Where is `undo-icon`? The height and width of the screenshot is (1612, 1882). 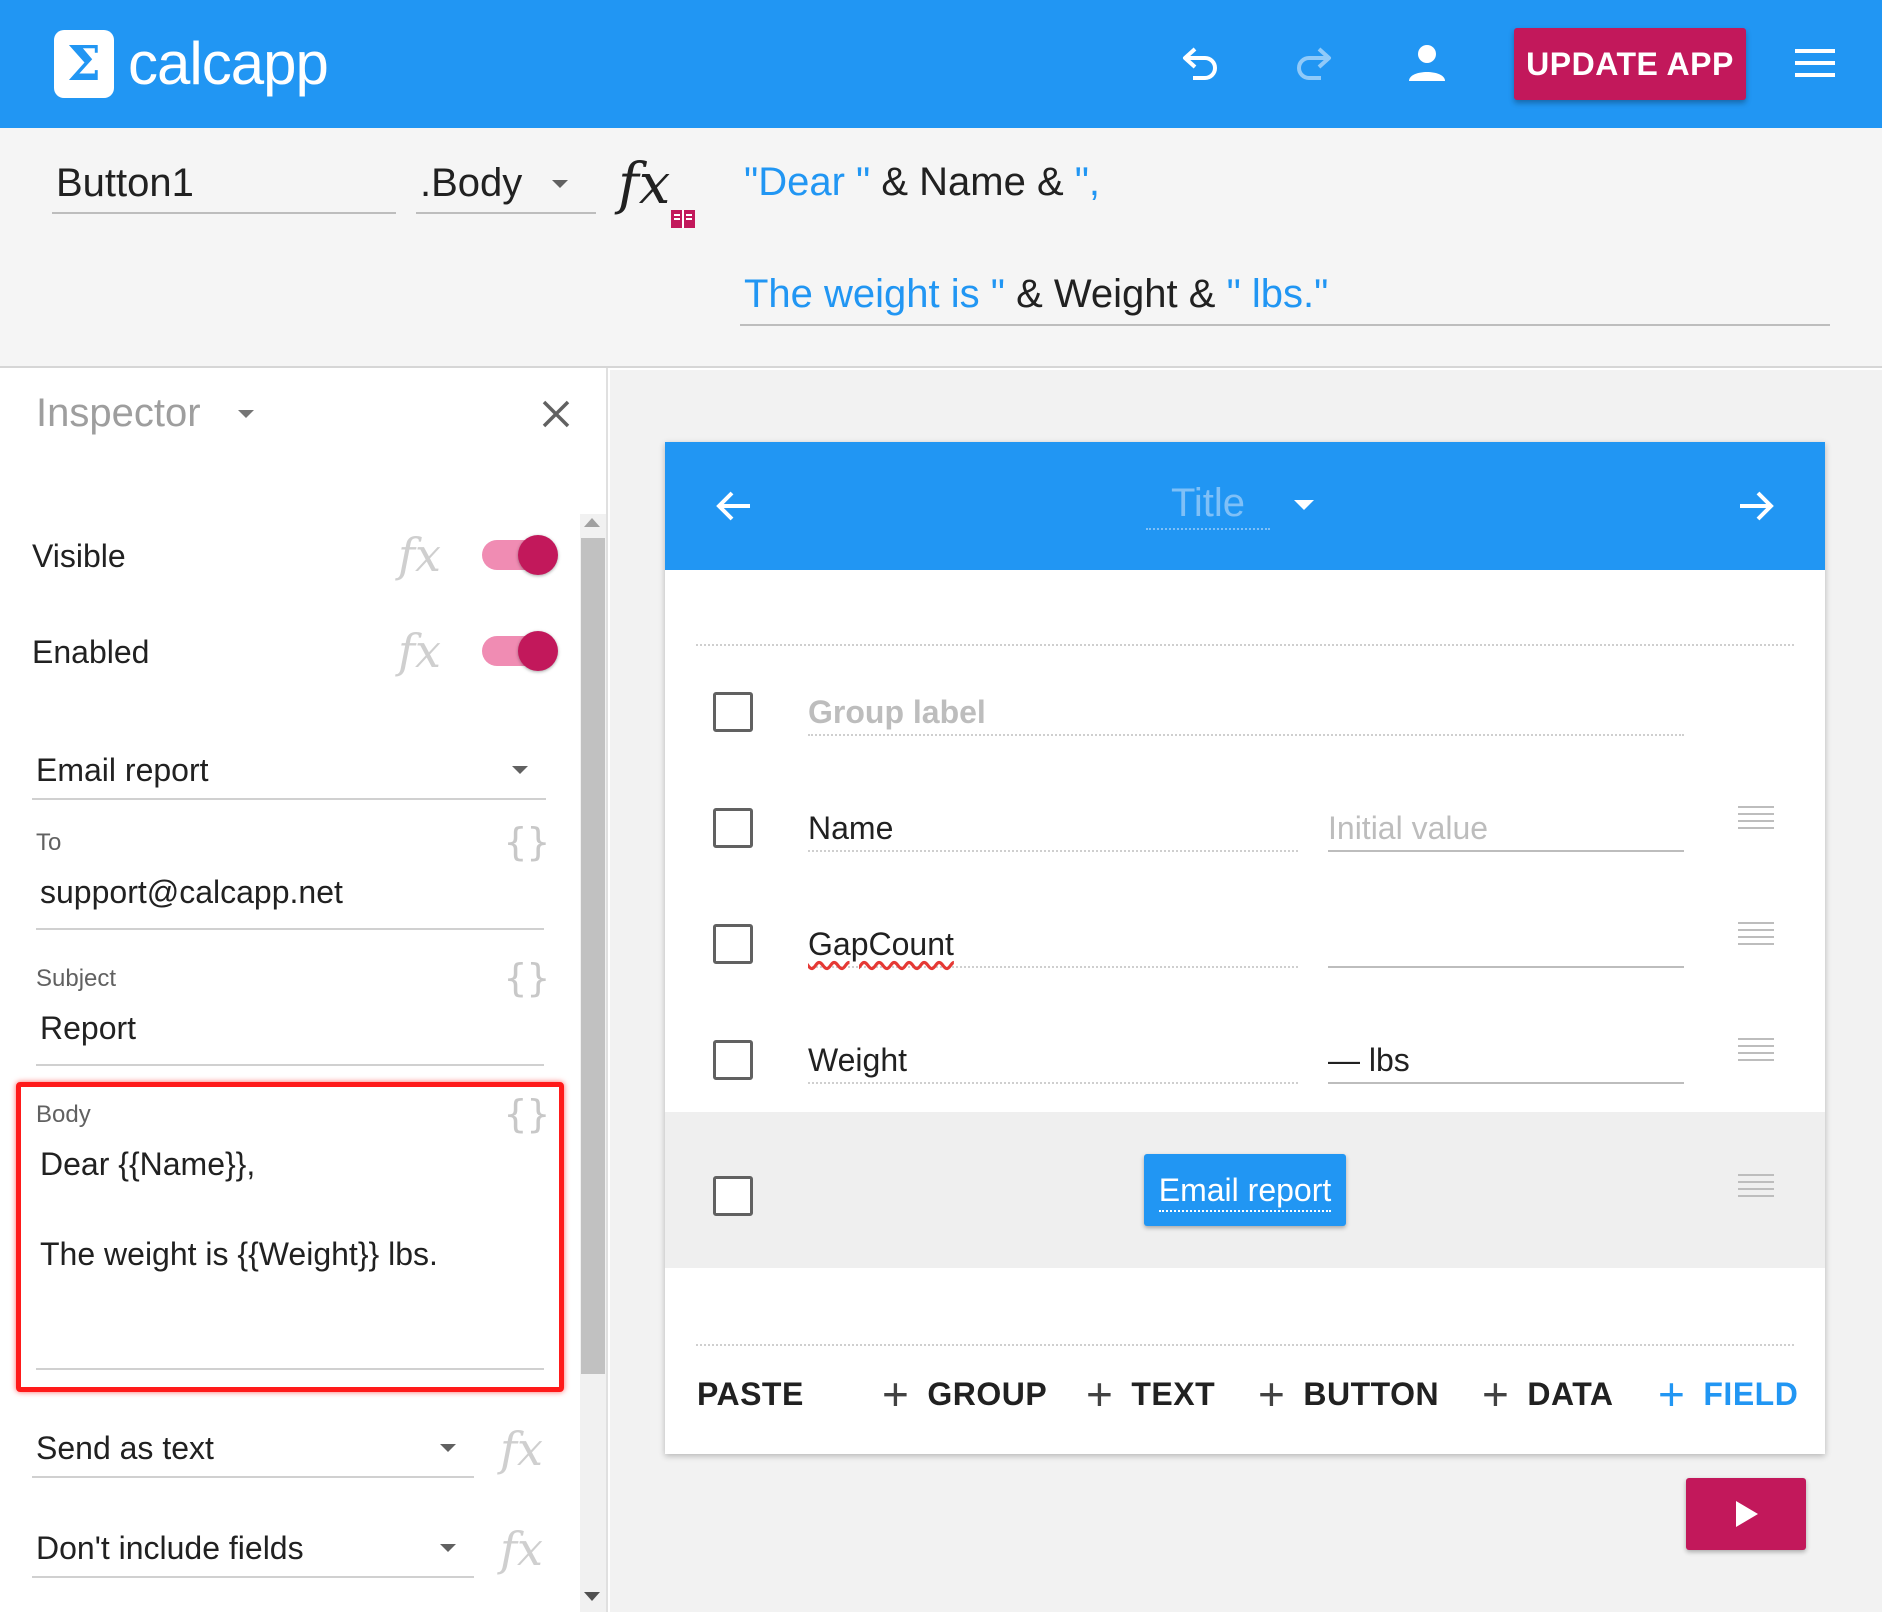 undo-icon is located at coordinates (1201, 63).